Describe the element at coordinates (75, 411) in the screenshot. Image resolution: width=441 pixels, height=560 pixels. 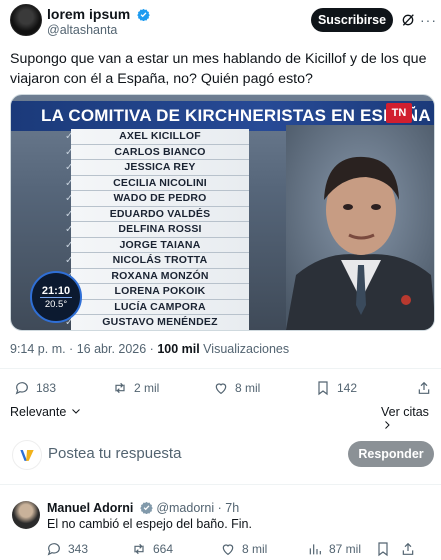
I see `chevron-down-icon` at that location.